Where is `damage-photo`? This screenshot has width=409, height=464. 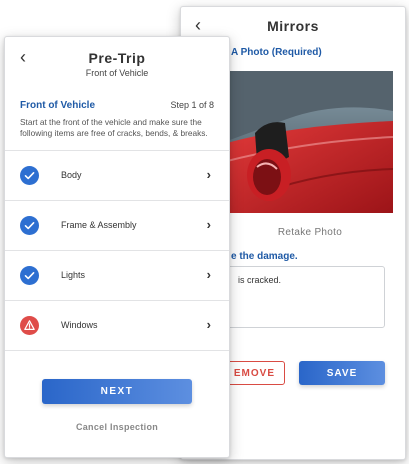
damage-photo is located at coordinates (310, 142).